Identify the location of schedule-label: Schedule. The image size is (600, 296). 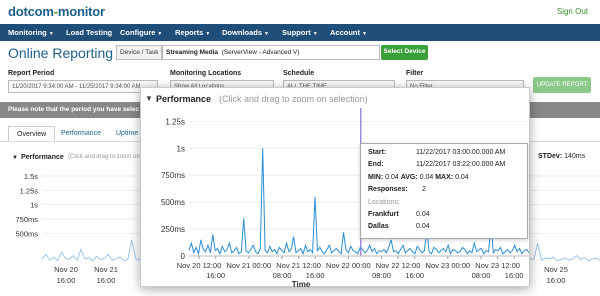
(299, 73).